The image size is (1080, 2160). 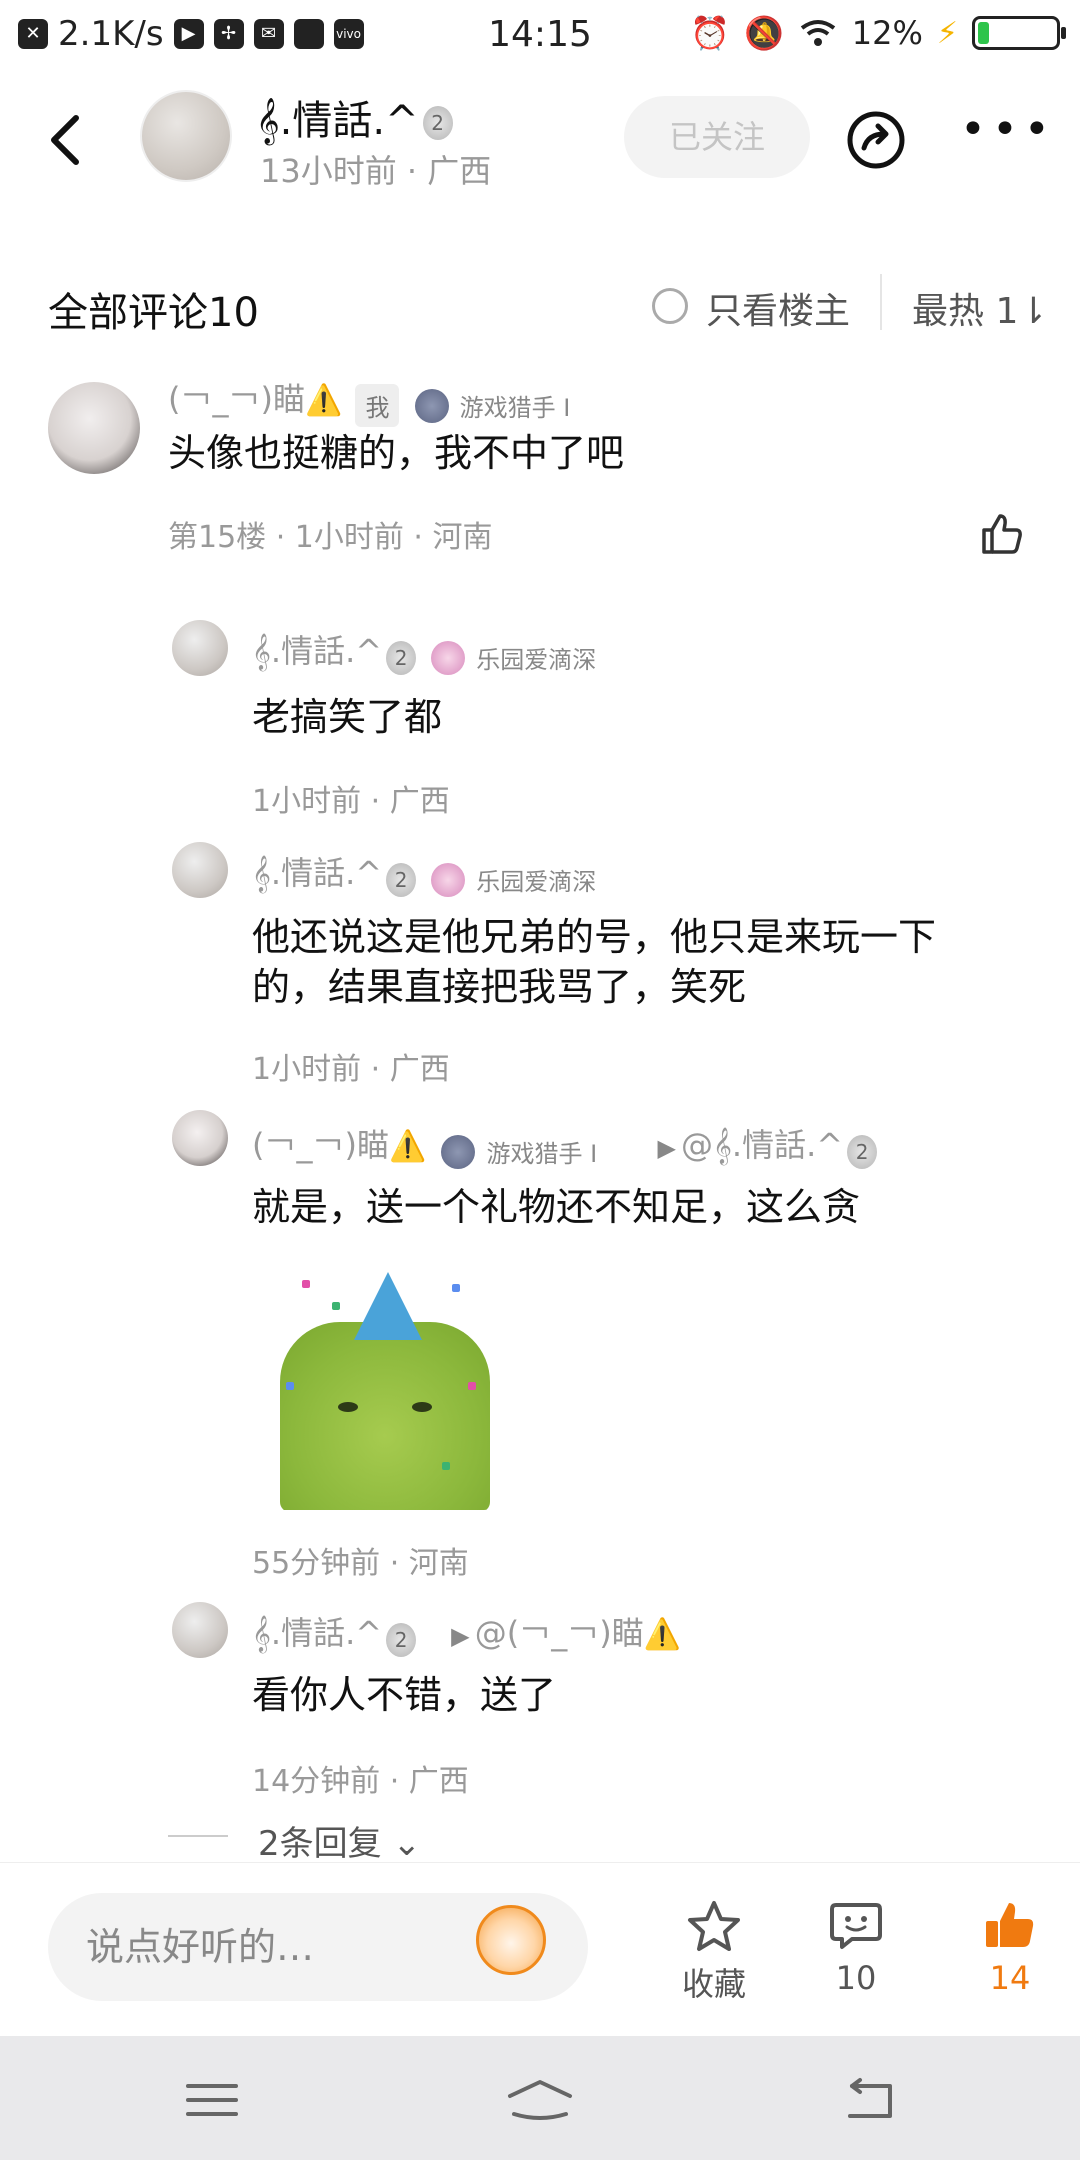 What do you see at coordinates (396, 453) in the screenshot?
I see `comment-text: 头像也挺糖的，我不中了吧` at bounding box center [396, 453].